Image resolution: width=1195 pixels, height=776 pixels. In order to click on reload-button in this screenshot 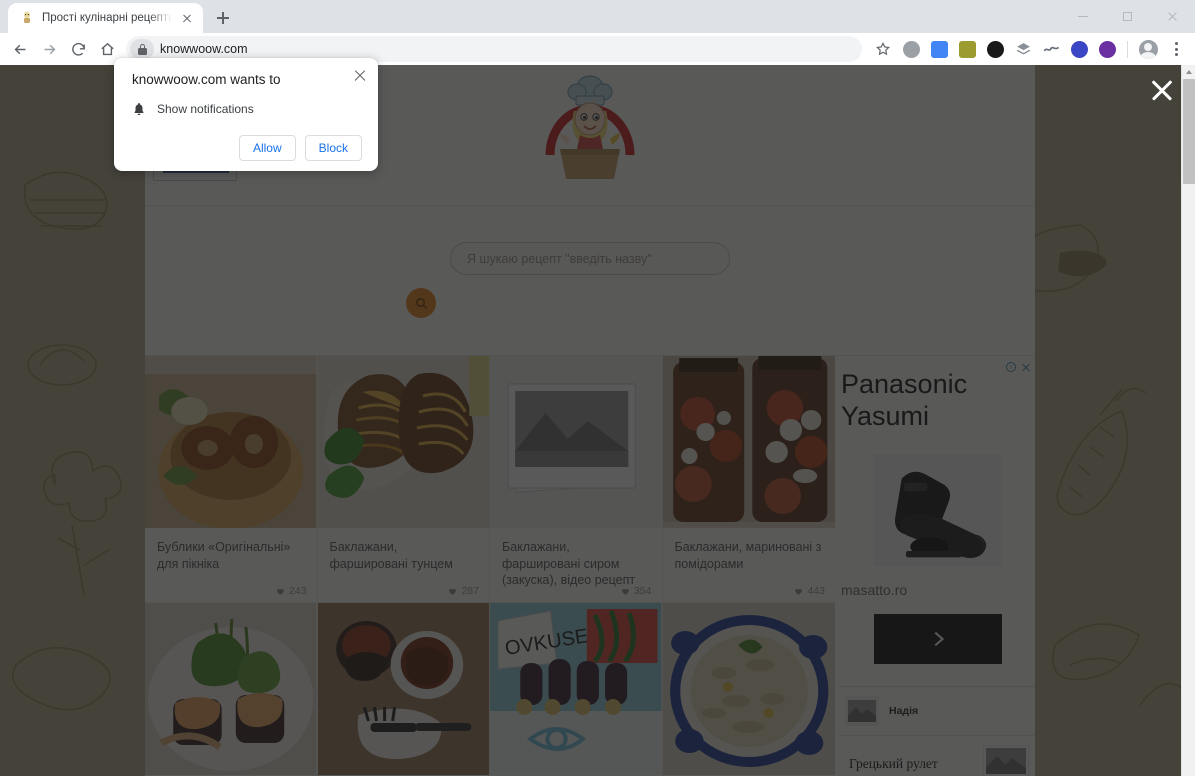, I will do `click(78, 49)`.